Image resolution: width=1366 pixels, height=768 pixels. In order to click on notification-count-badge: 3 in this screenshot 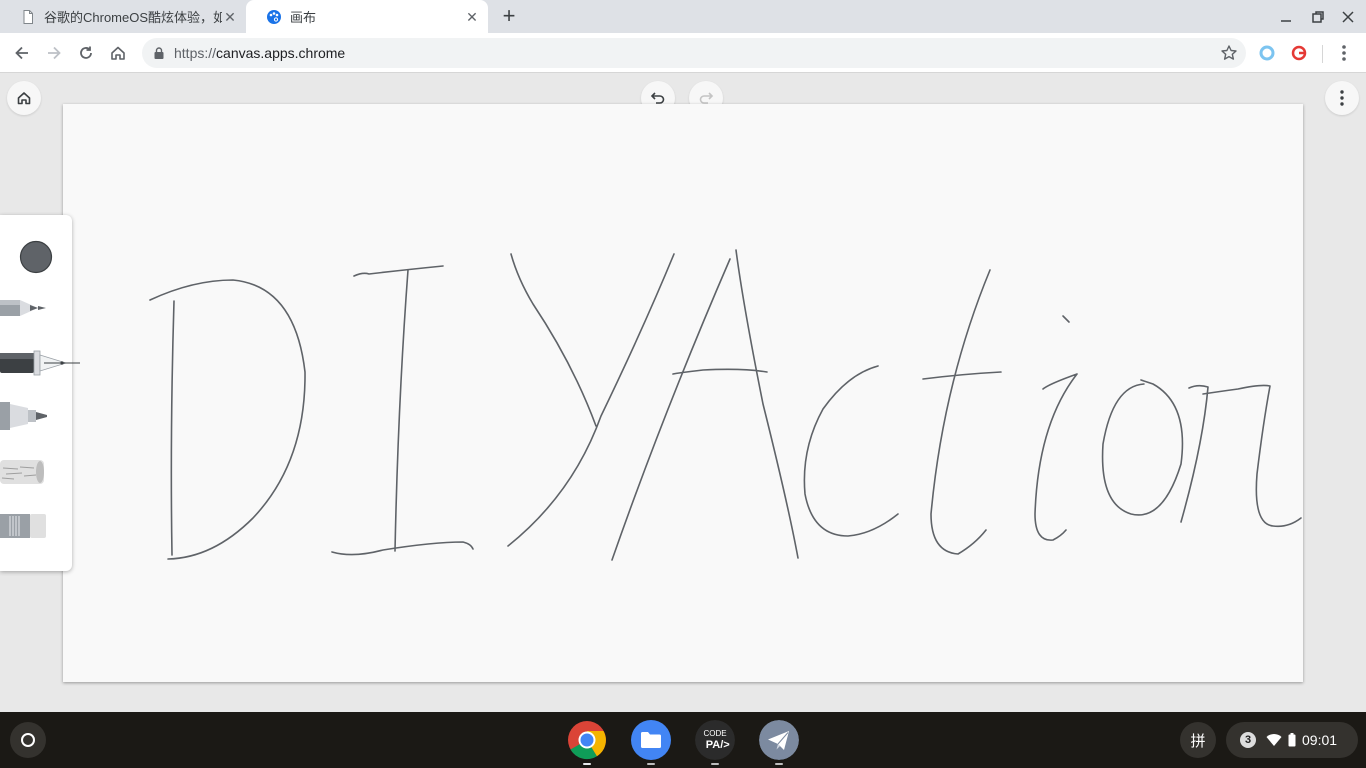, I will do `click(1248, 740)`.